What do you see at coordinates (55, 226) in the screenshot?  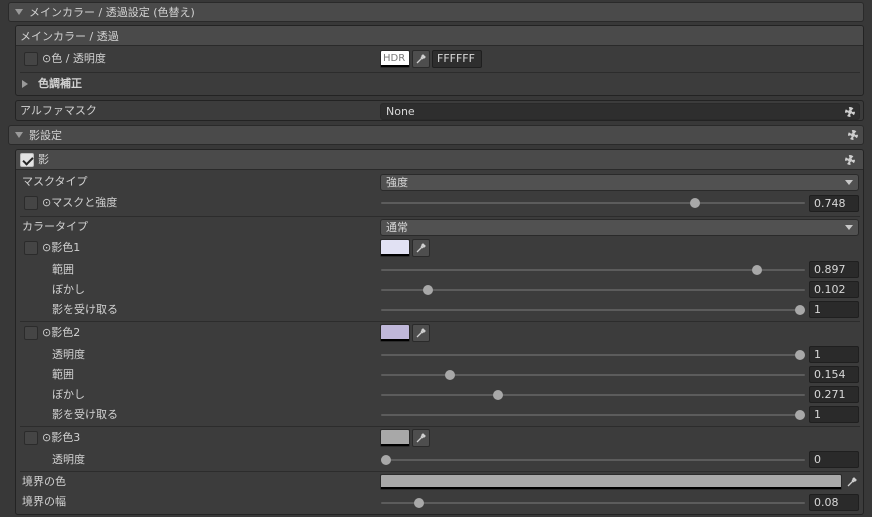 I see `color-type-label: カラータイプ` at bounding box center [55, 226].